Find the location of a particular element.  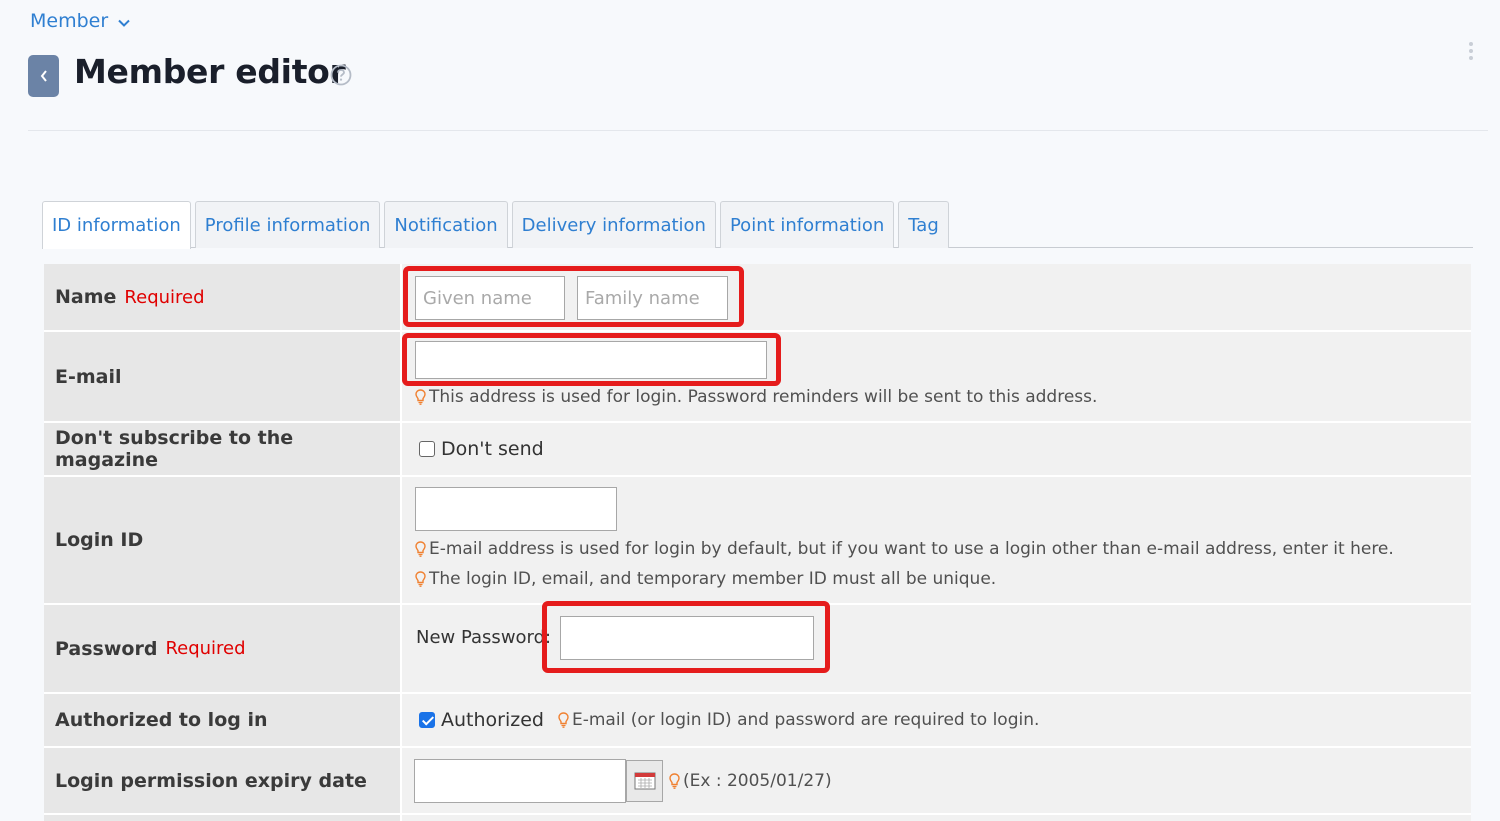

given-name-input is located at coordinates (490, 298).